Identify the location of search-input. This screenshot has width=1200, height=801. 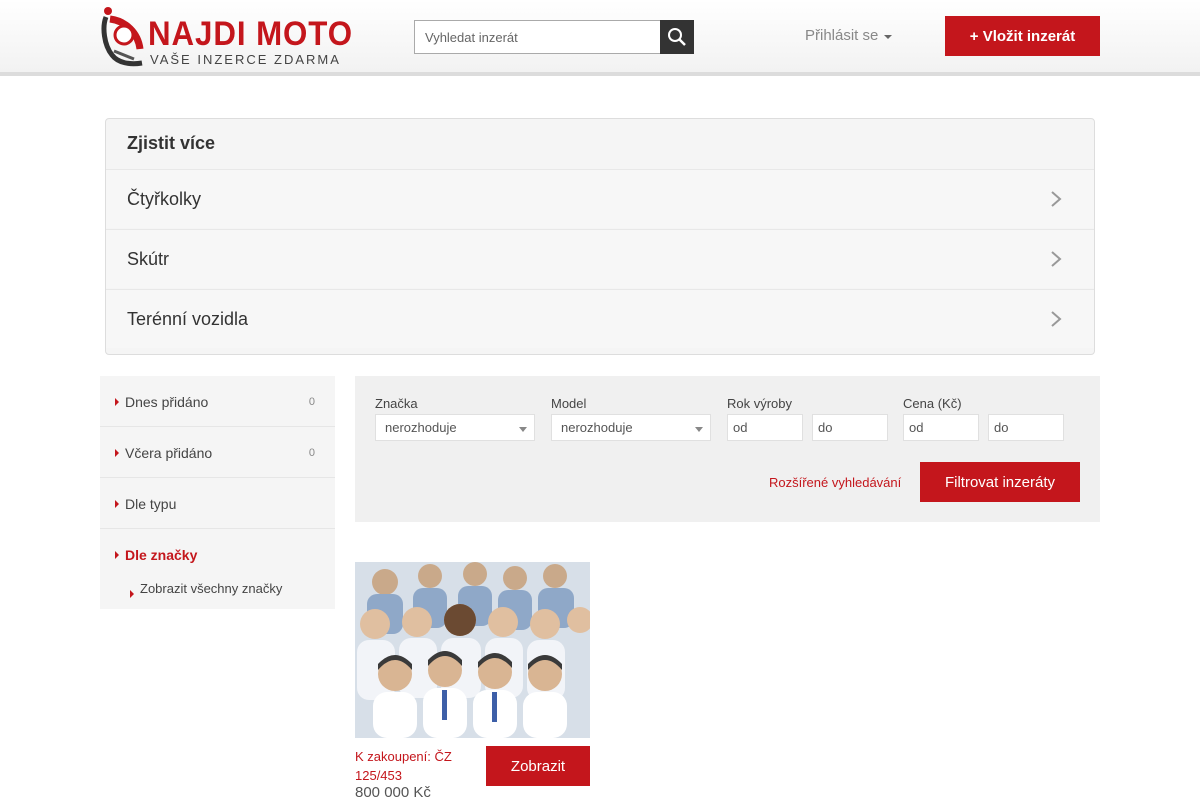
(537, 37).